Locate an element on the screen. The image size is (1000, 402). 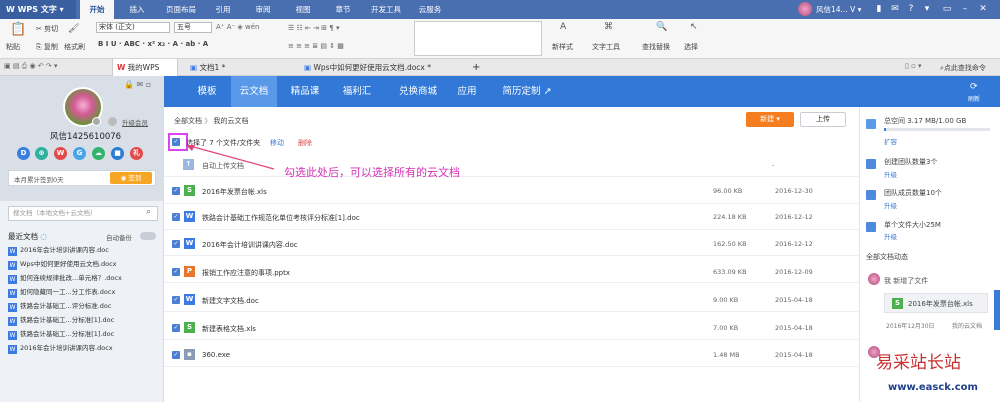
copy-button: ⎘ 复制 is located at coordinates (47, 47).